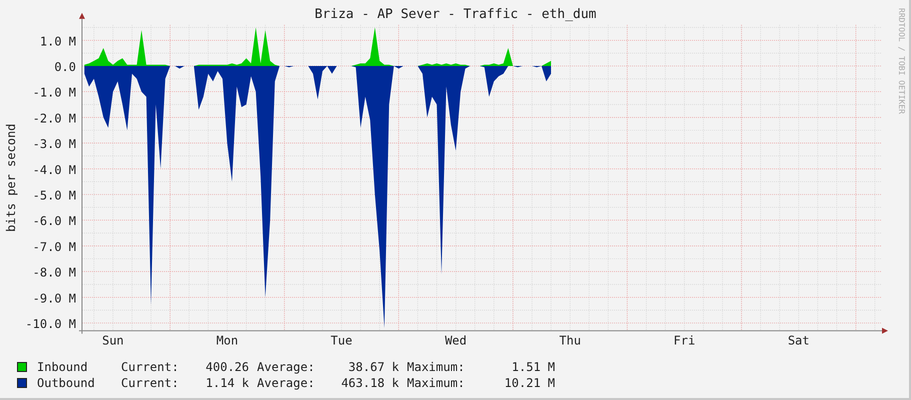 This screenshot has width=911, height=400. I want to click on x-tick-label: Tue, so click(341, 341).